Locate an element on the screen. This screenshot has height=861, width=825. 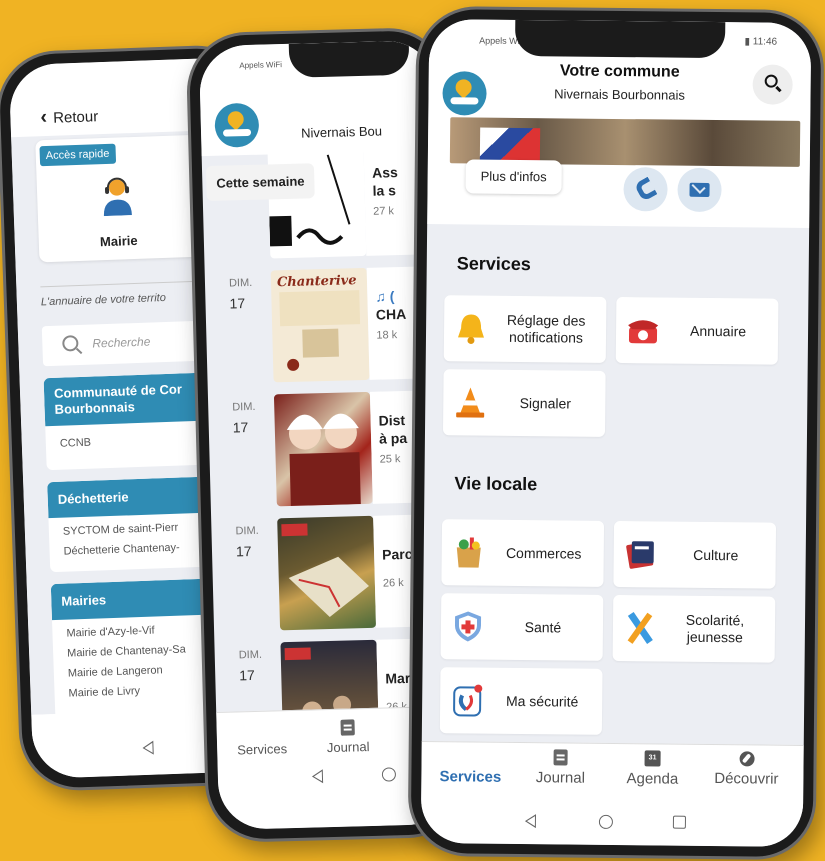
directory-title: L'annuaire de votre territo is located at coordinates (103, 300).